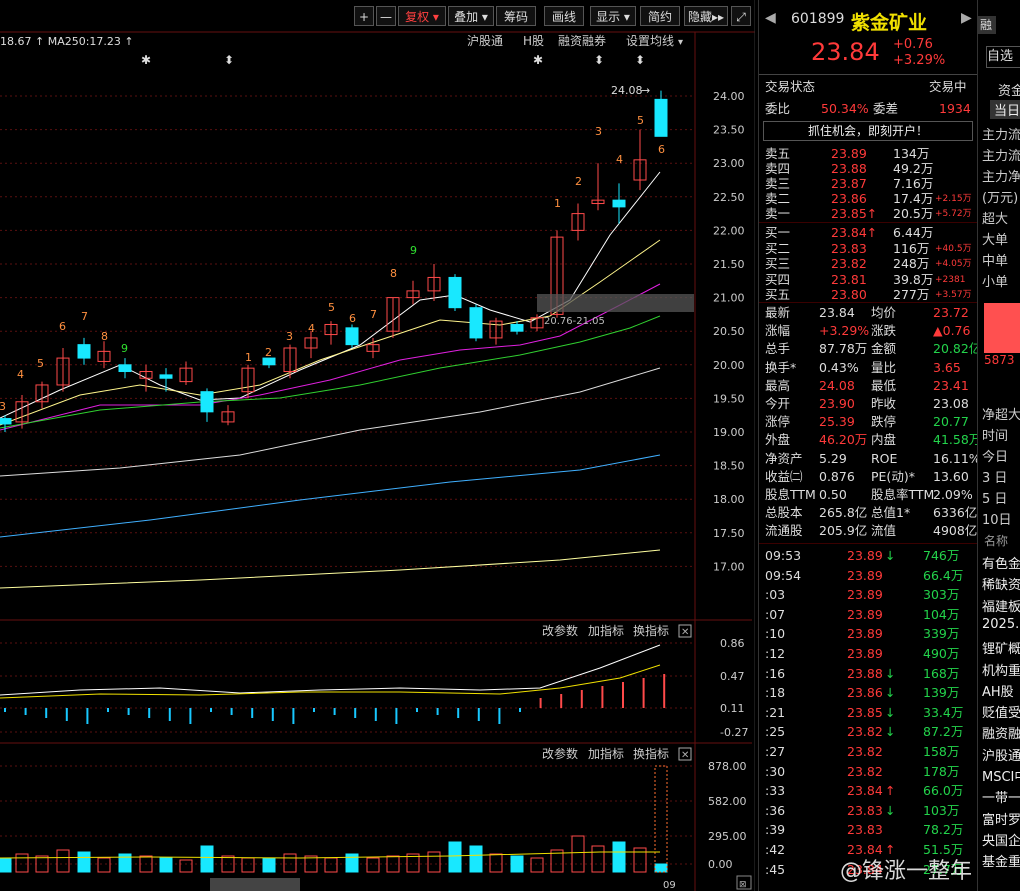  I want to click on ask-price: 23.85↑, so click(854, 213).